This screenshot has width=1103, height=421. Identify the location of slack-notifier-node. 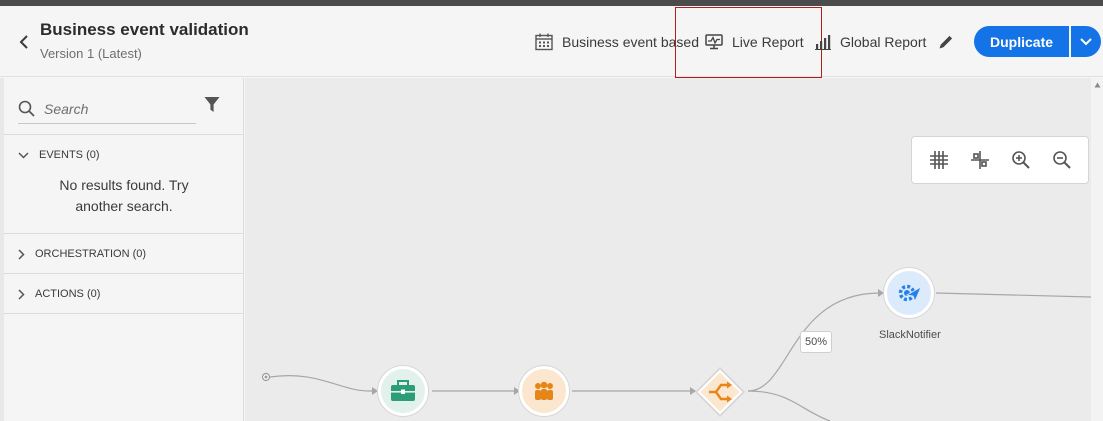
(909, 293).